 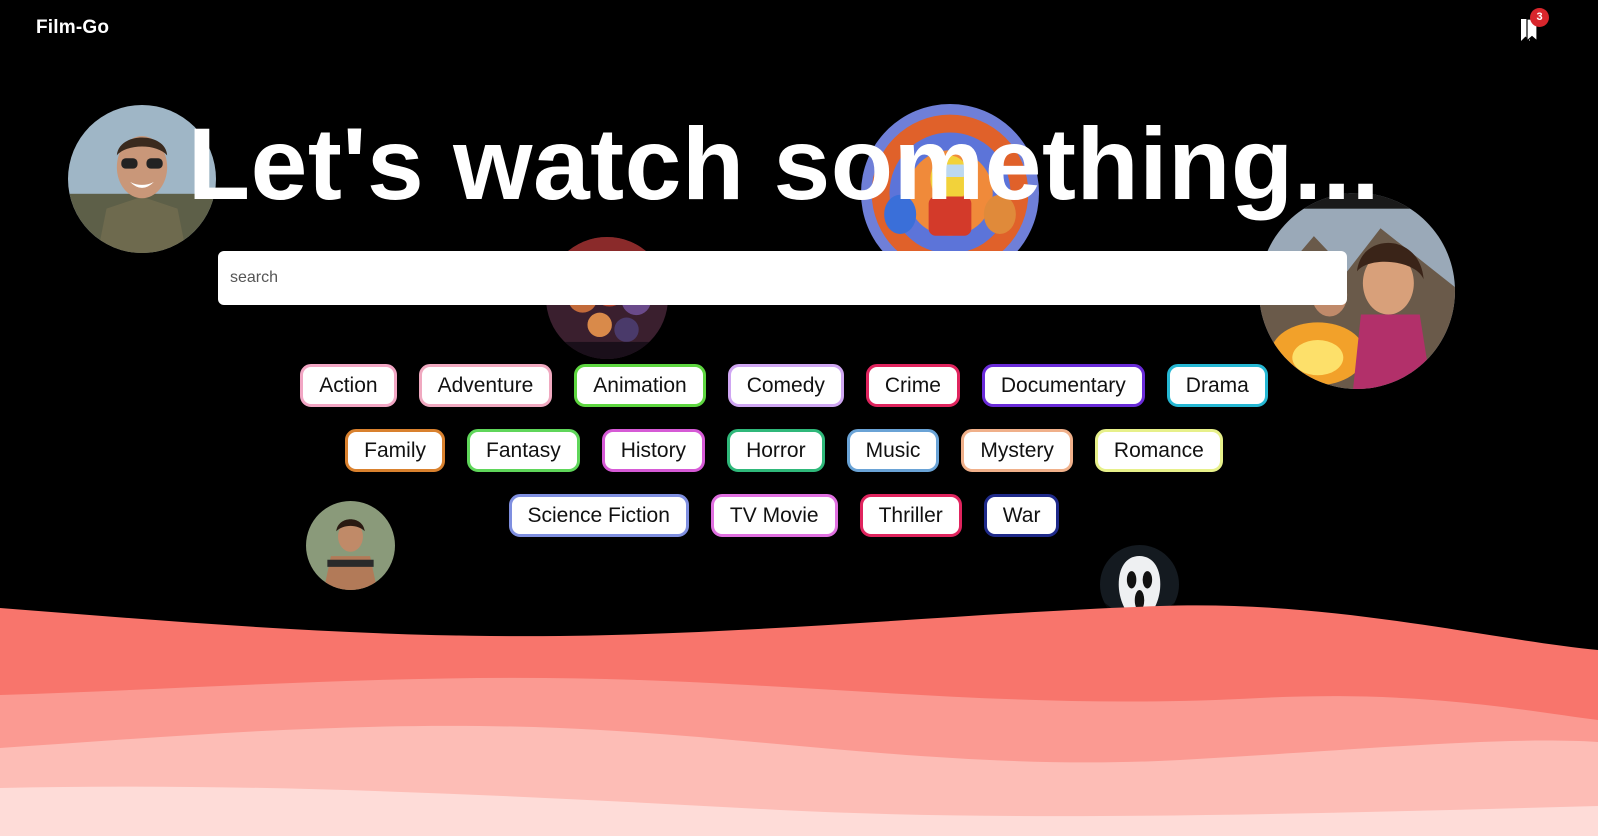 What do you see at coordinates (653, 450) in the screenshot?
I see `genre-chip-history: History` at bounding box center [653, 450].